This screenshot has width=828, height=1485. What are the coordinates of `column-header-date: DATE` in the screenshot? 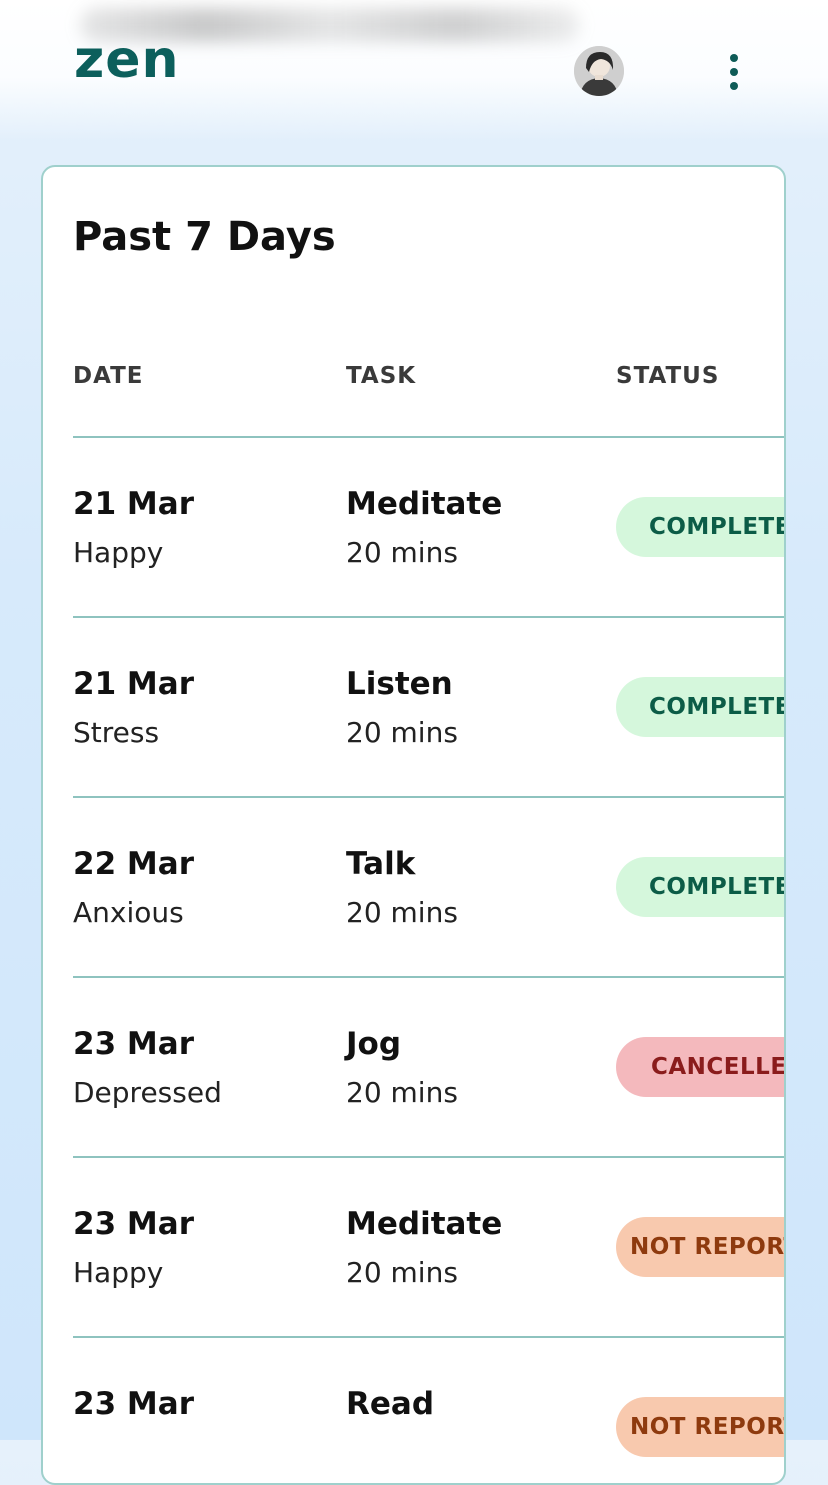 It's located at (108, 376).